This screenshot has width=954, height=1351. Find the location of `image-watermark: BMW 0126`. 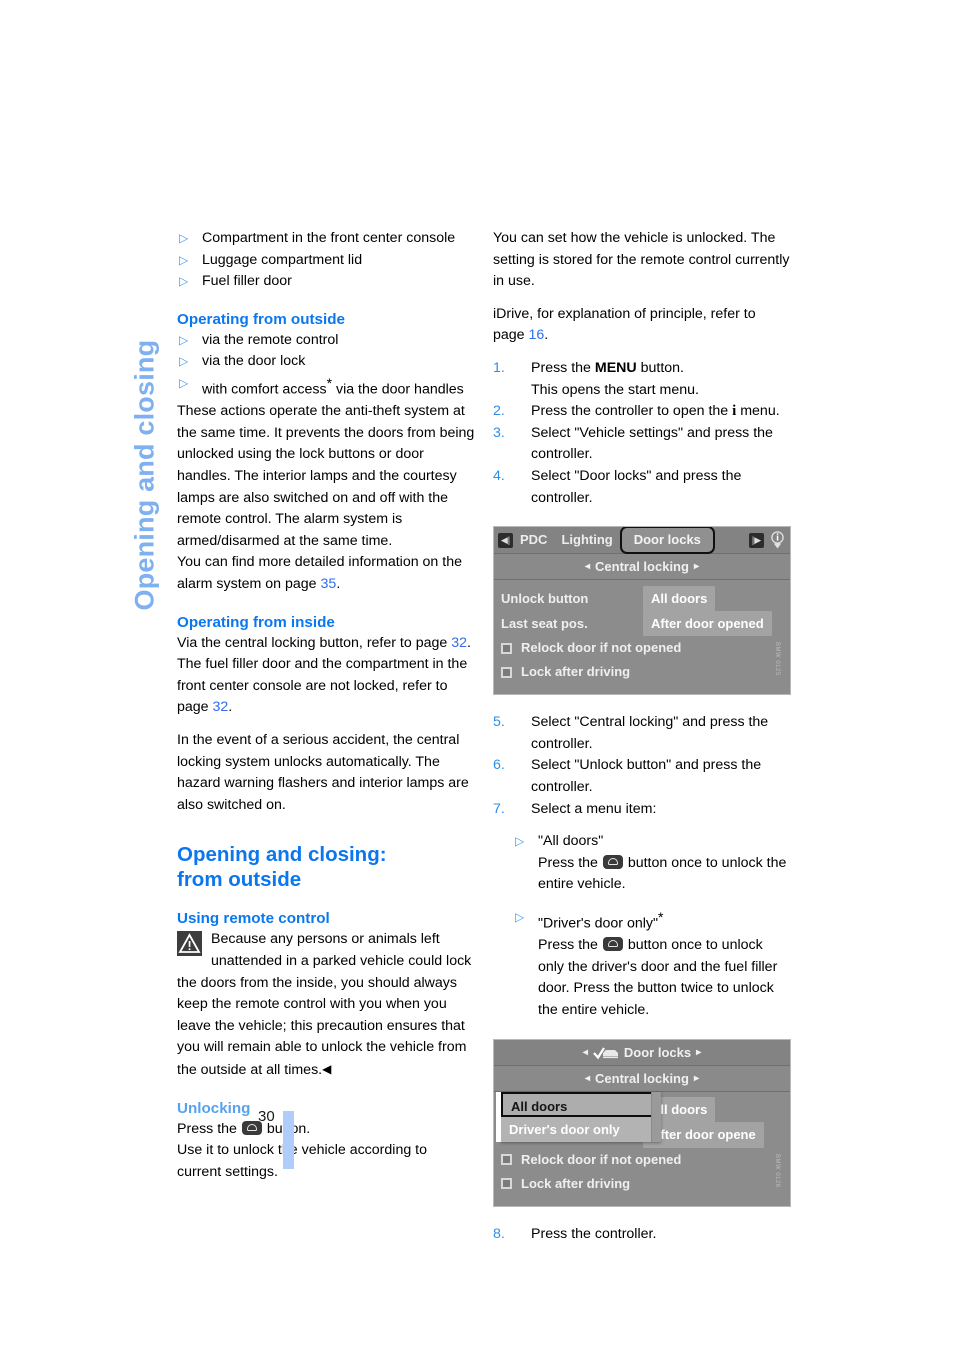

image-watermark: BMW 0126 is located at coordinates (777, 1170).